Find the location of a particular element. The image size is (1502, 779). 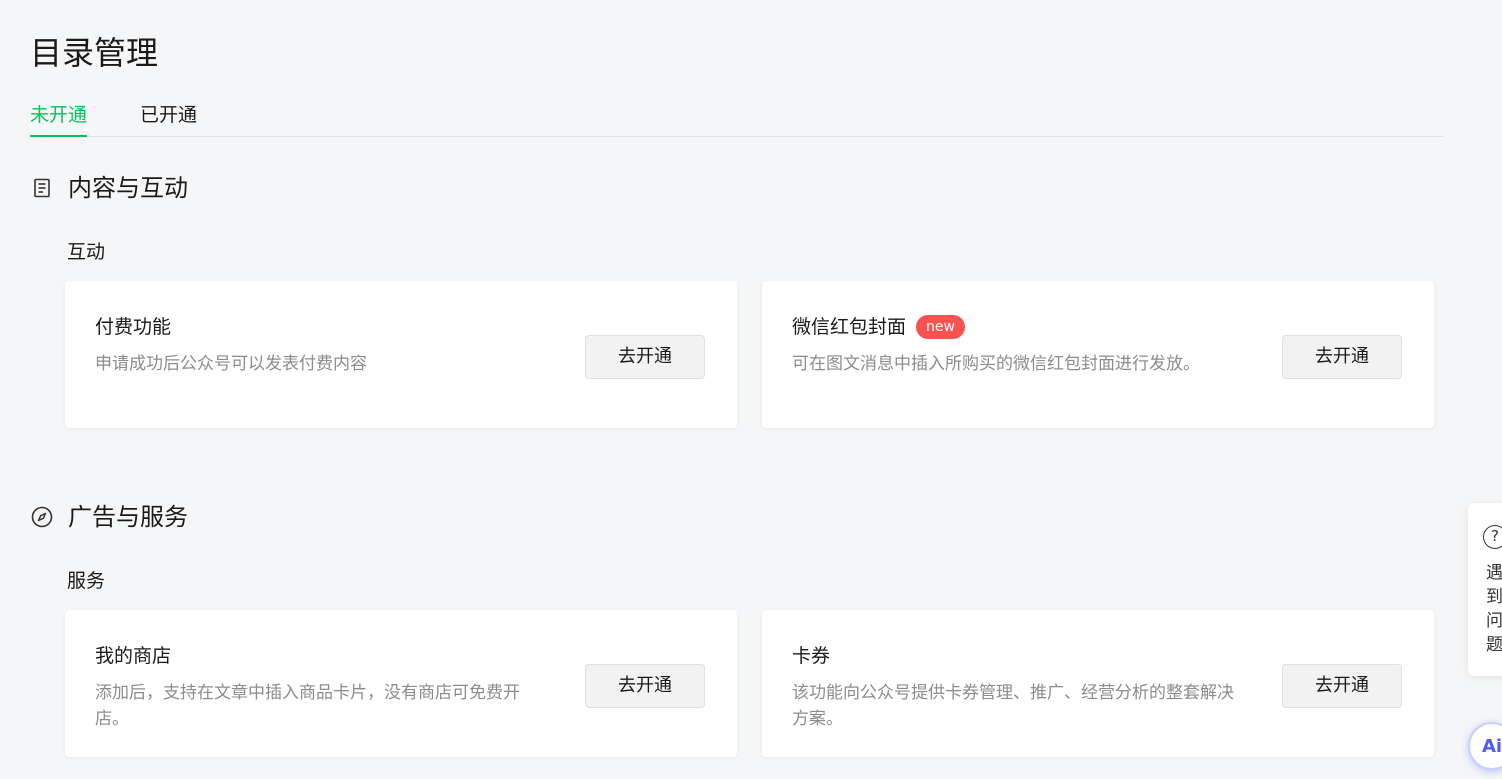

section-title-ads-services: 广告与服务 is located at coordinates (109, 517).